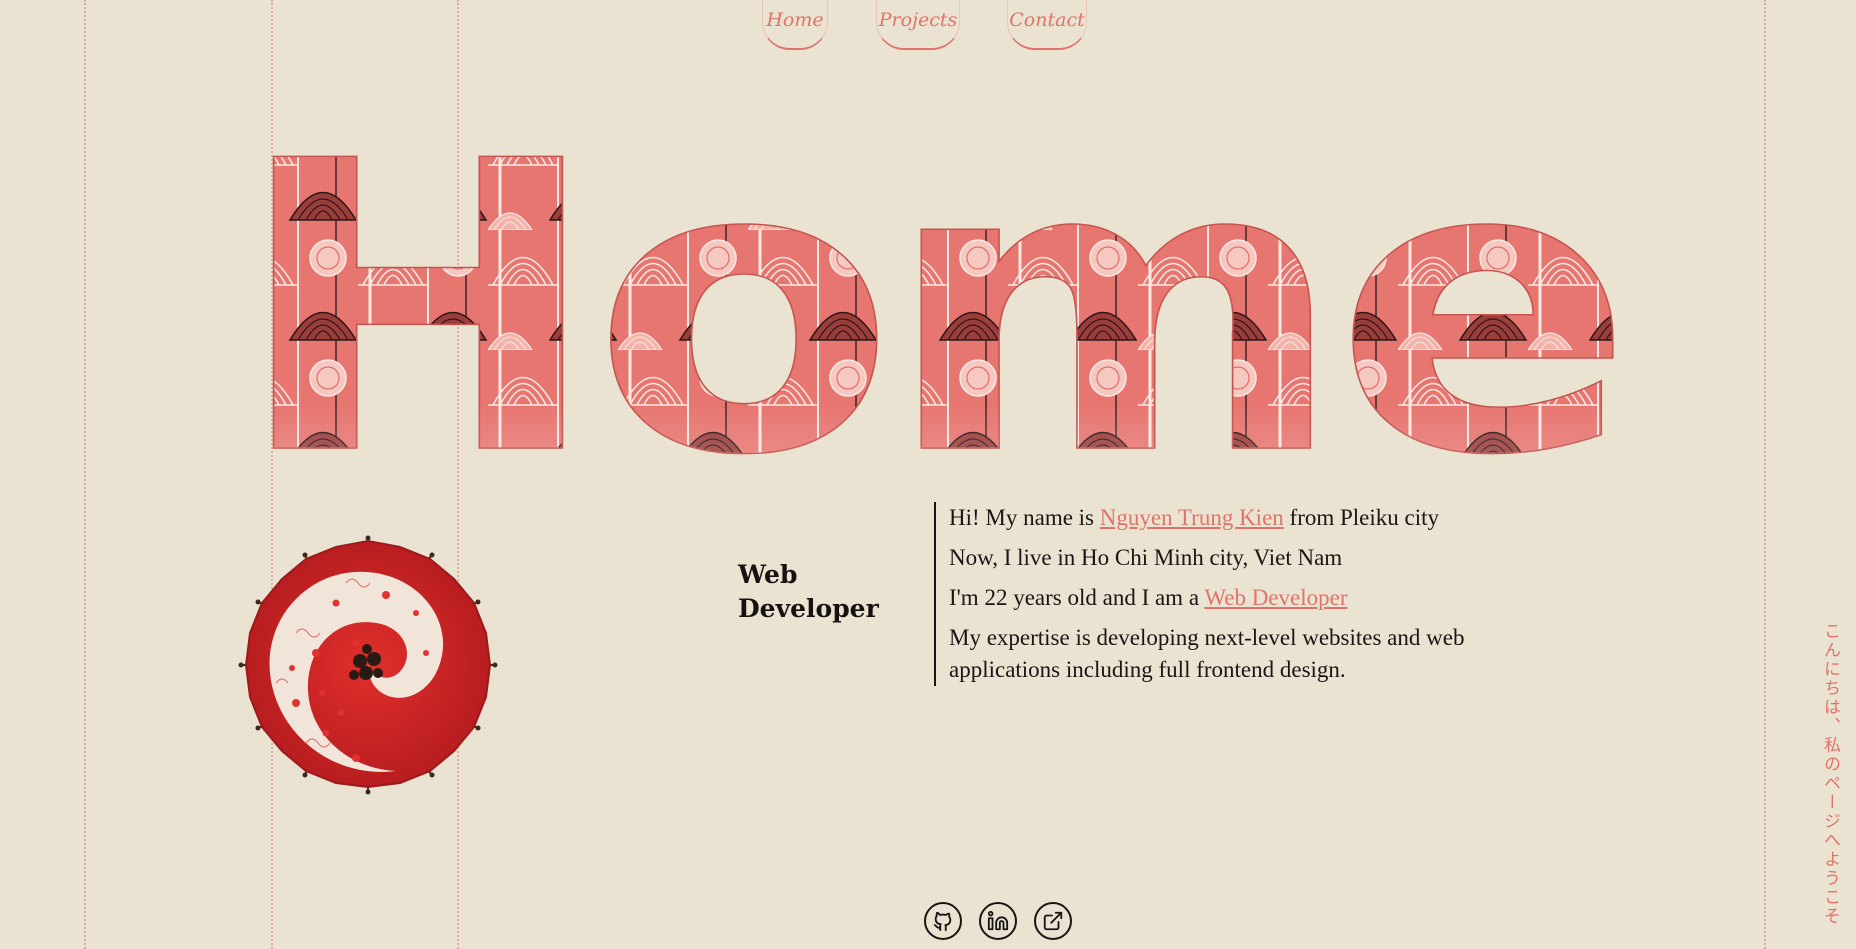 The height and width of the screenshot is (949, 1856). Describe the element at coordinates (1024, 517) in the screenshot. I see `intro-line-1-prefix: Hi! My name is` at that location.